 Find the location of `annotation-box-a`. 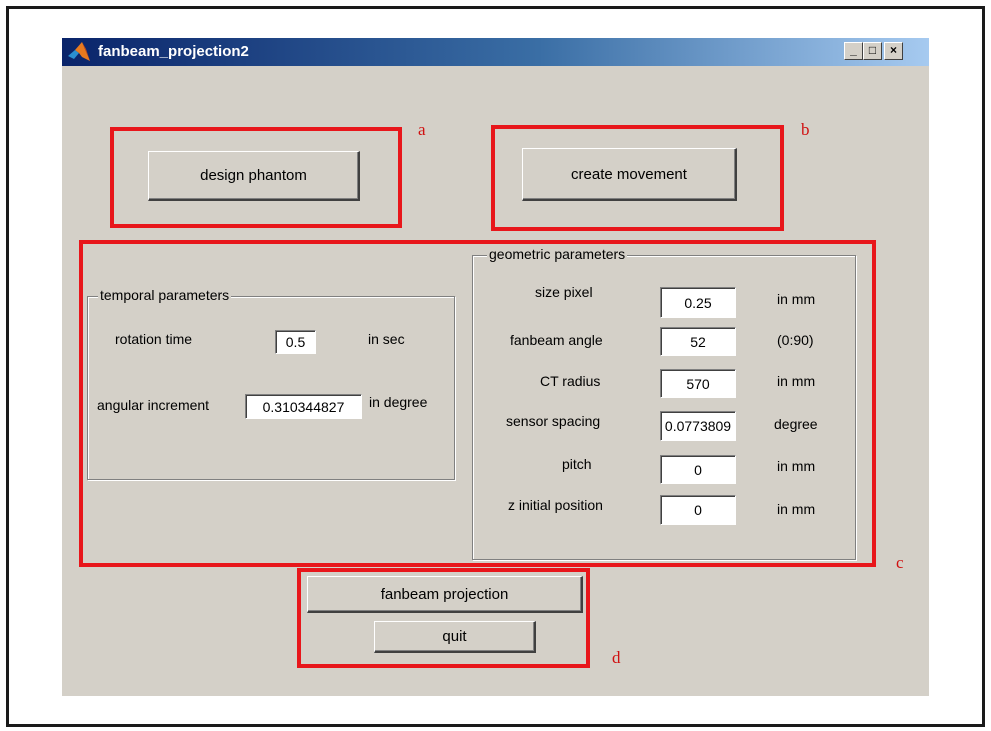

annotation-box-a is located at coordinates (256, 177).